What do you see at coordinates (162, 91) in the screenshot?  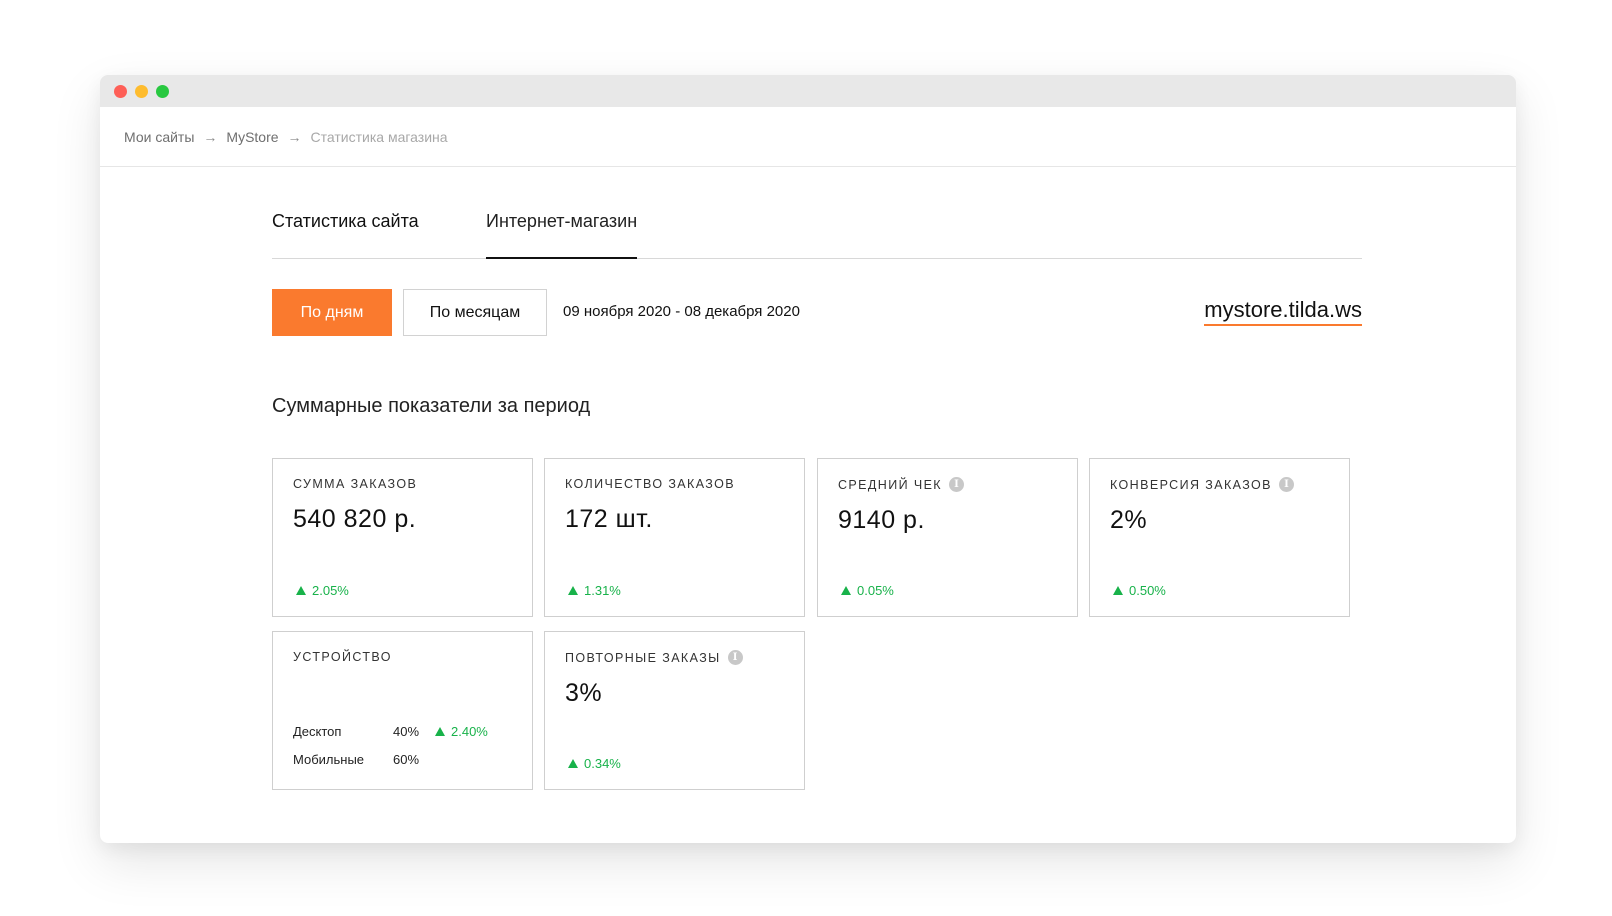 I see `maximize-window-button` at bounding box center [162, 91].